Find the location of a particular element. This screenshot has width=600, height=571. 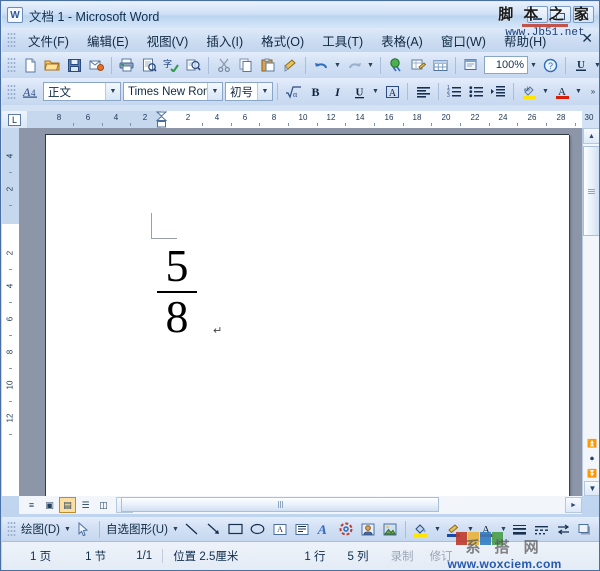

format-painter-icon is located at coordinates (290, 65).